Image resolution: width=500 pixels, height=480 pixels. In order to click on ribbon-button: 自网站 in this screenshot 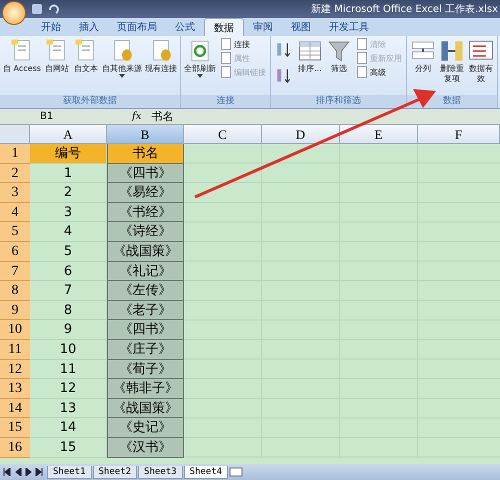, I will do `click(56, 56)`.